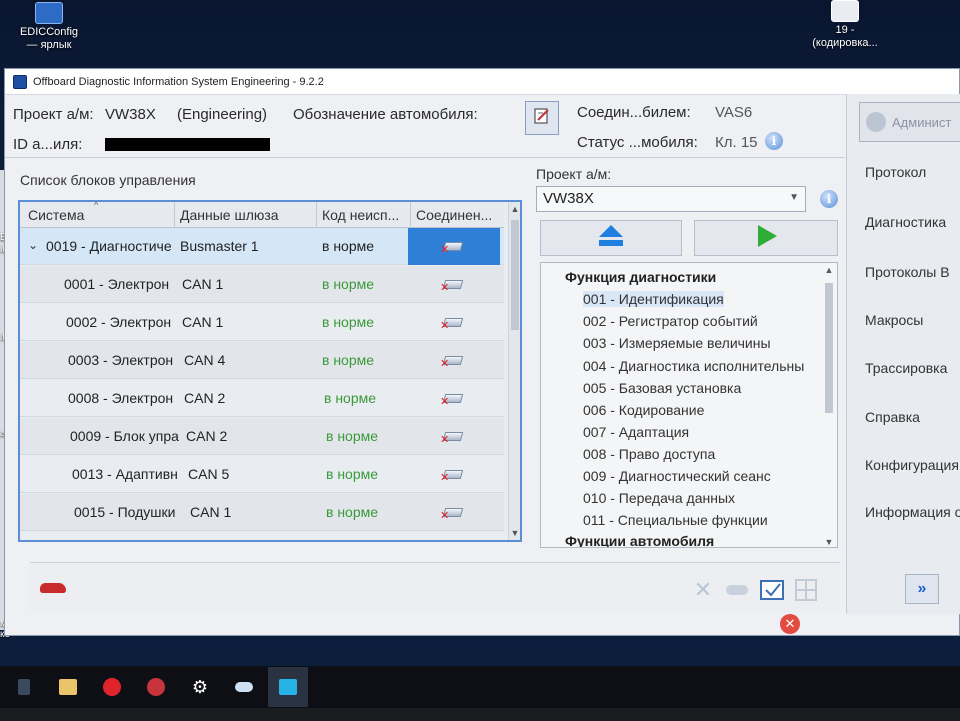 This screenshot has height=721, width=960. What do you see at coordinates (200, 687) in the screenshot?
I see `taskbar-settings-icon: ⚙` at bounding box center [200, 687].